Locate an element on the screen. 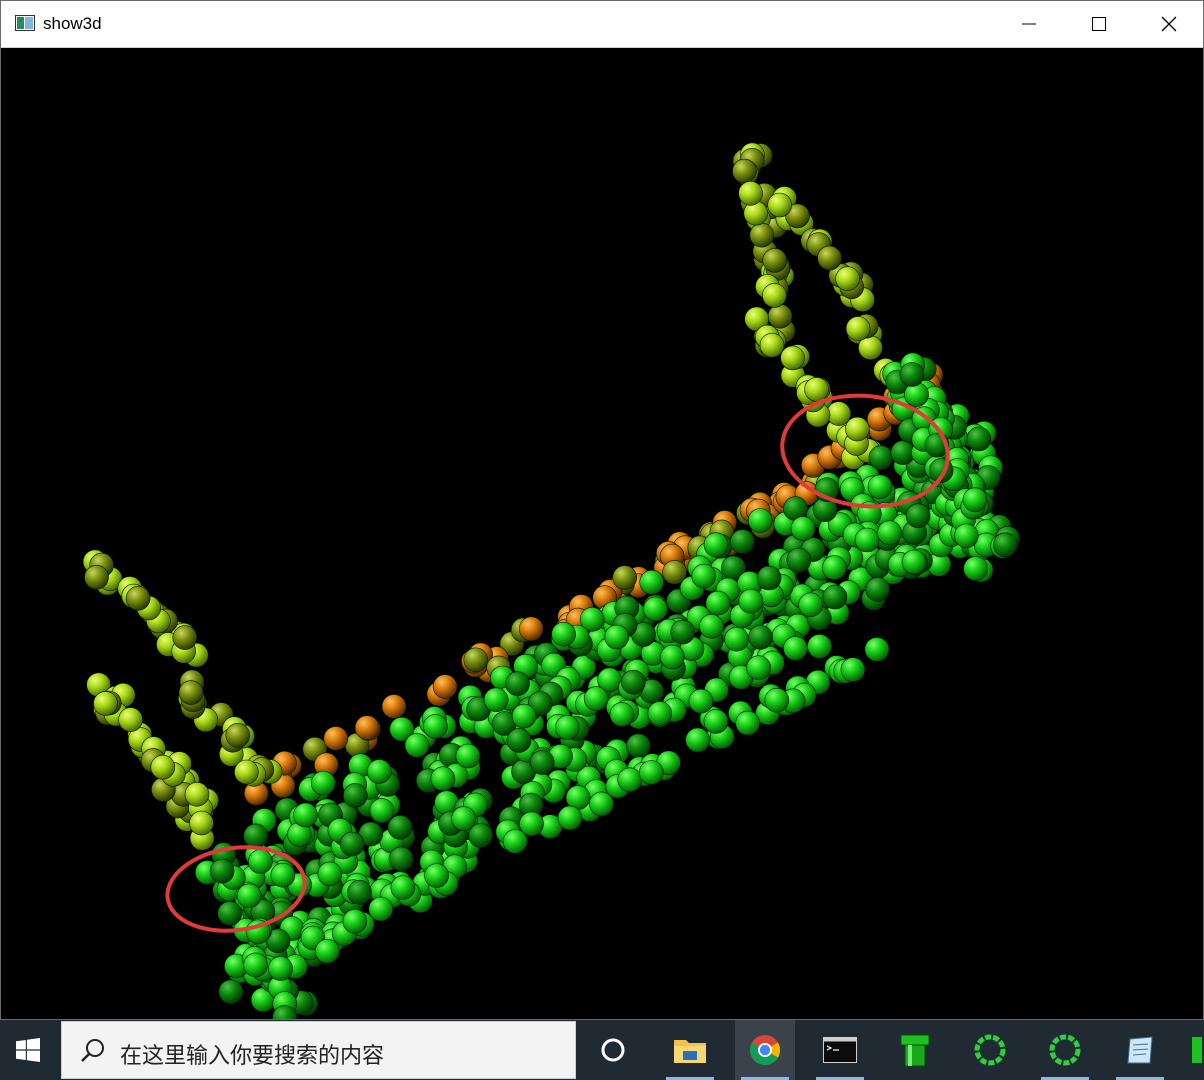  loading-ring-icon is located at coordinates (990, 1050).